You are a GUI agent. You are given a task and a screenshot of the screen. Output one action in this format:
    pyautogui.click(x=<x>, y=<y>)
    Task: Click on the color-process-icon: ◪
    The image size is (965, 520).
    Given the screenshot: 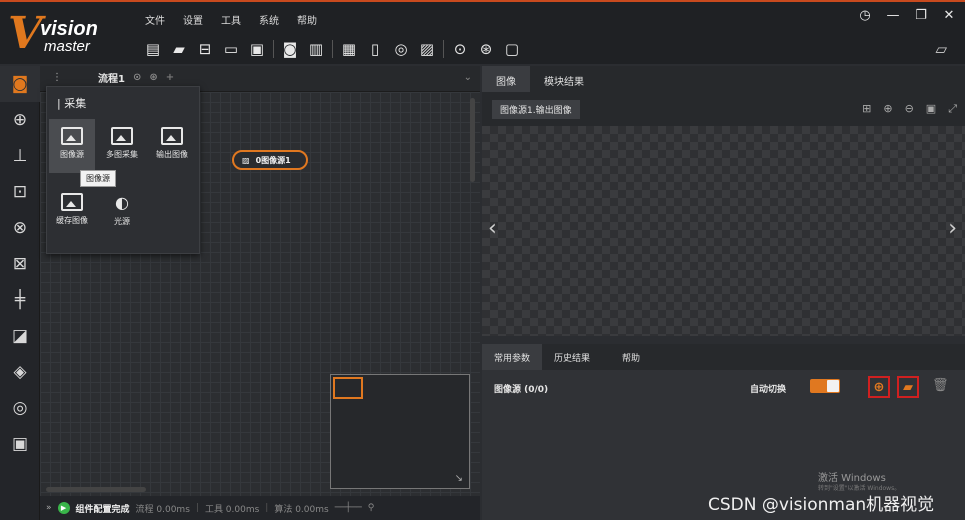 What is the action you would take?
    pyautogui.click(x=20, y=336)
    